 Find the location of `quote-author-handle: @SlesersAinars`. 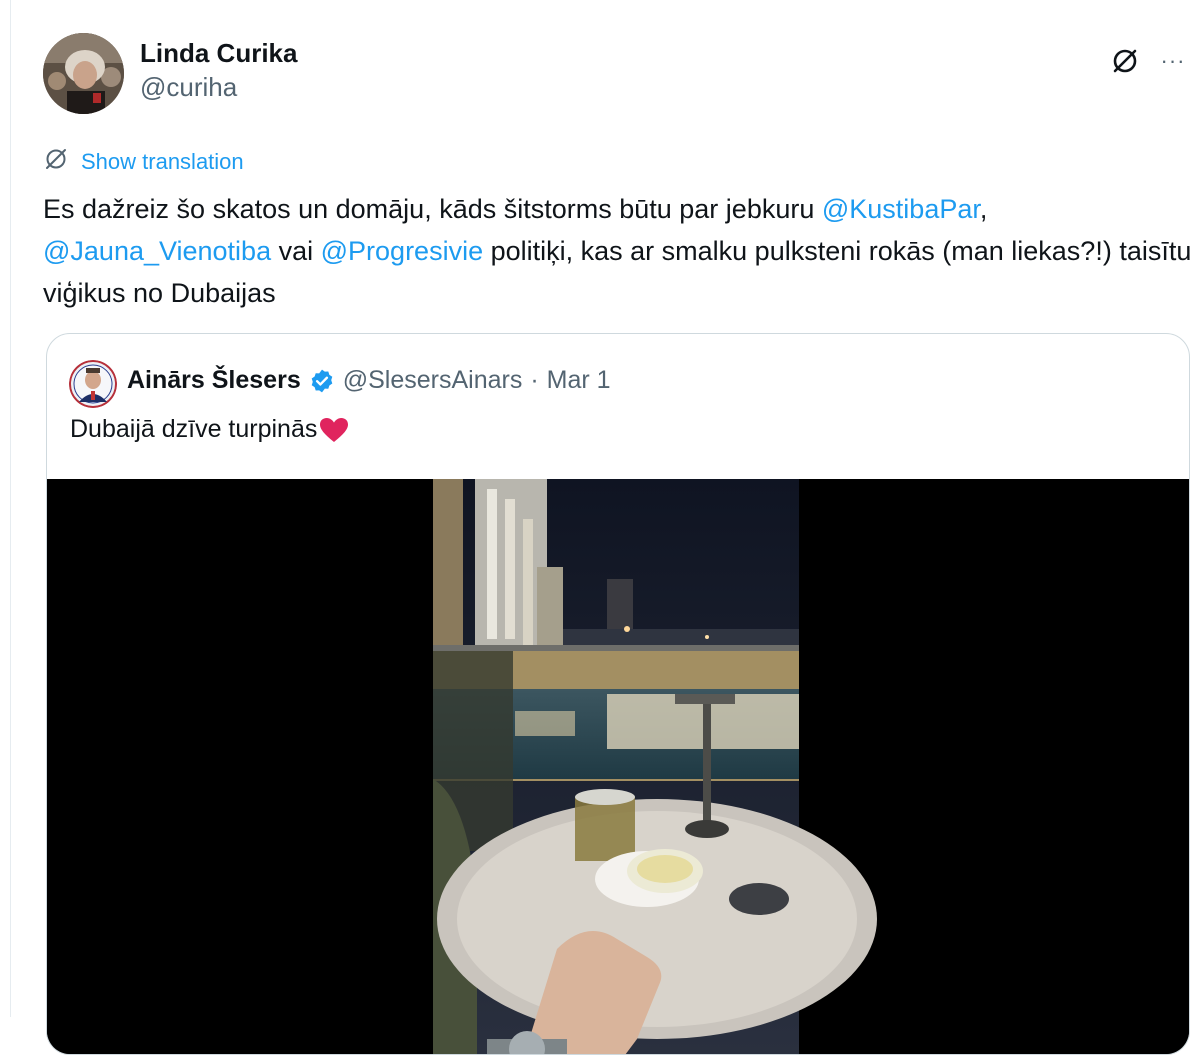

quote-author-handle: @SlesersAinars is located at coordinates (433, 380).